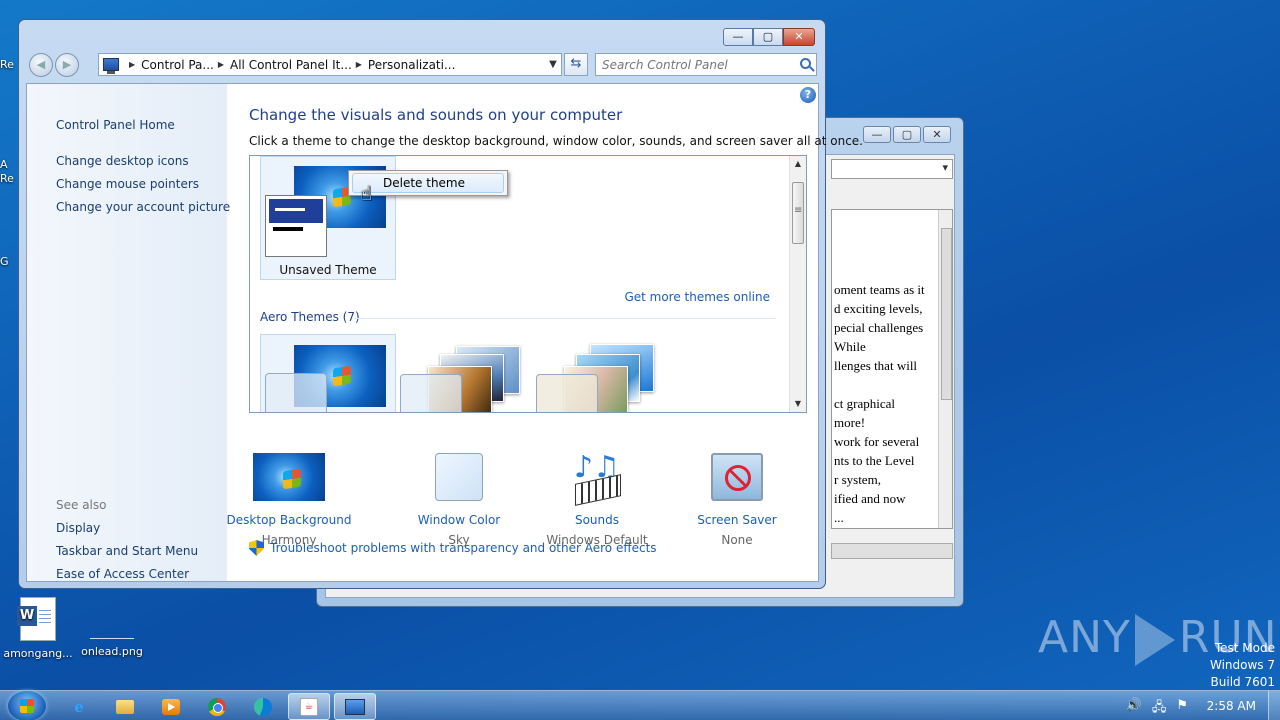  I want to click on test-mode-notice: Test Mode Windows 7 Build 7601, so click(1242, 665).